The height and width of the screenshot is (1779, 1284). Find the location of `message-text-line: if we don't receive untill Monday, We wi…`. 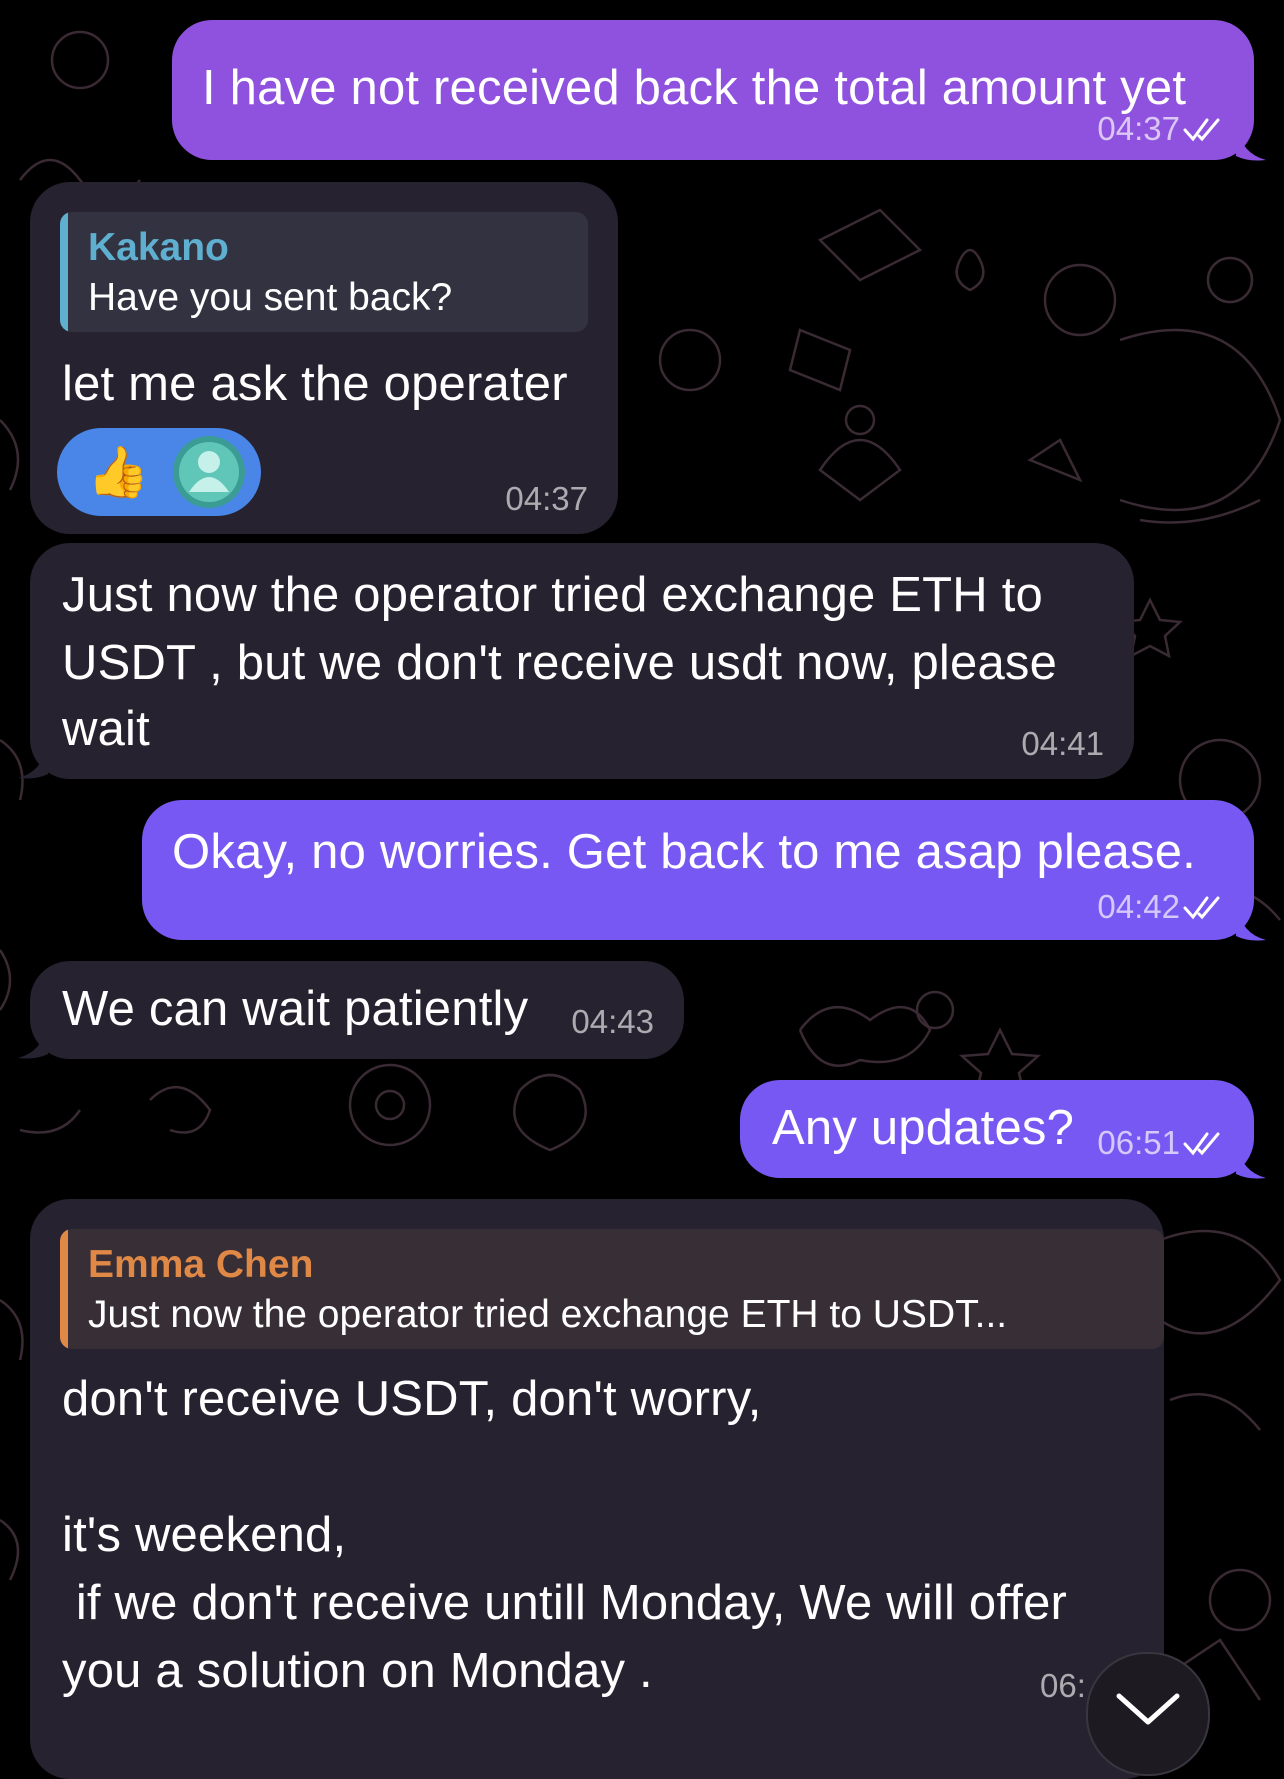

message-text-line: if we don't receive untill Monday, We wi… is located at coordinates (565, 1603).